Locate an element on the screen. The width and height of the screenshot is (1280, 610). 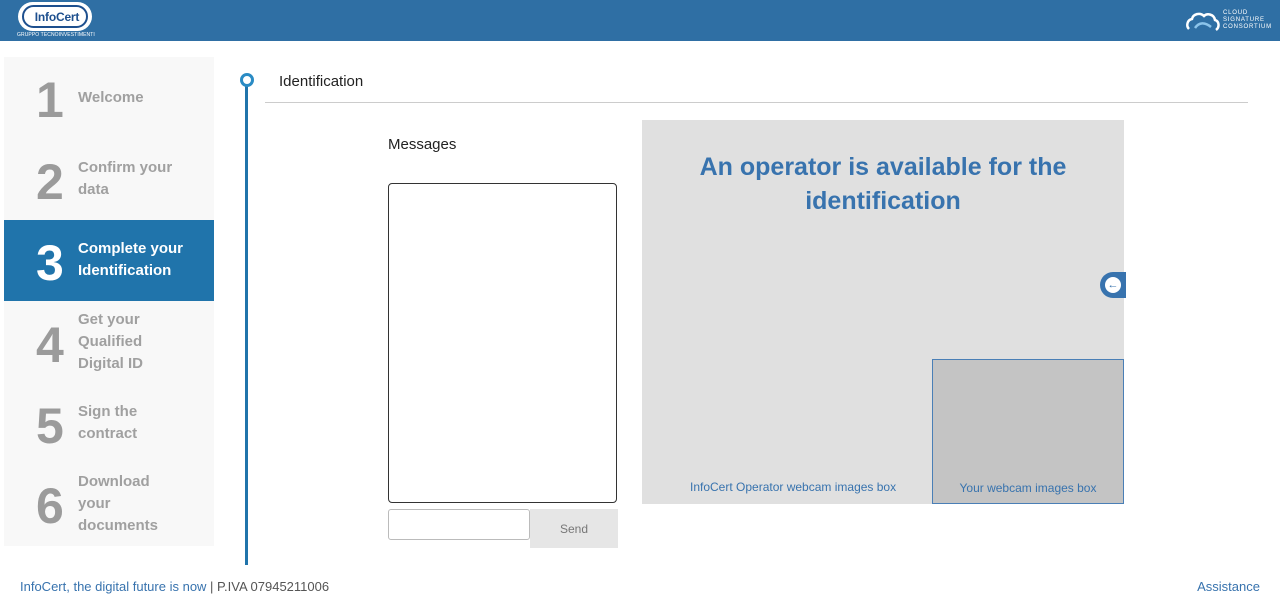
user-webcam-box: Your webcam images box is located at coordinates (1028, 431).